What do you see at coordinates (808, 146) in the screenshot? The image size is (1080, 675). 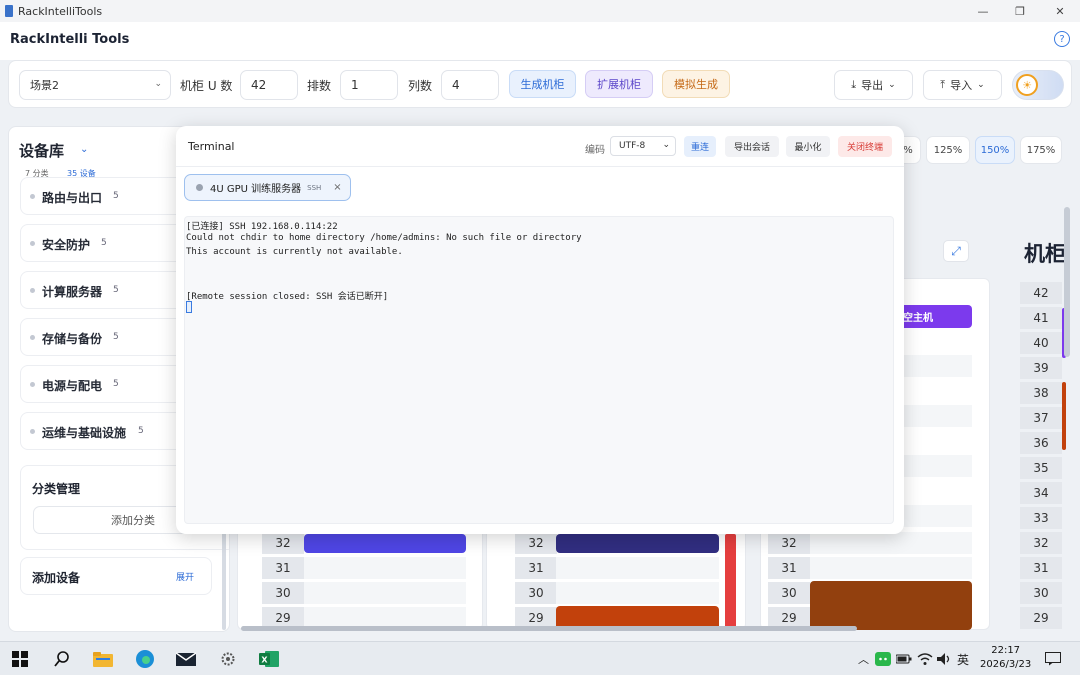 I see `minimize-terminal-button: 最小化` at bounding box center [808, 146].